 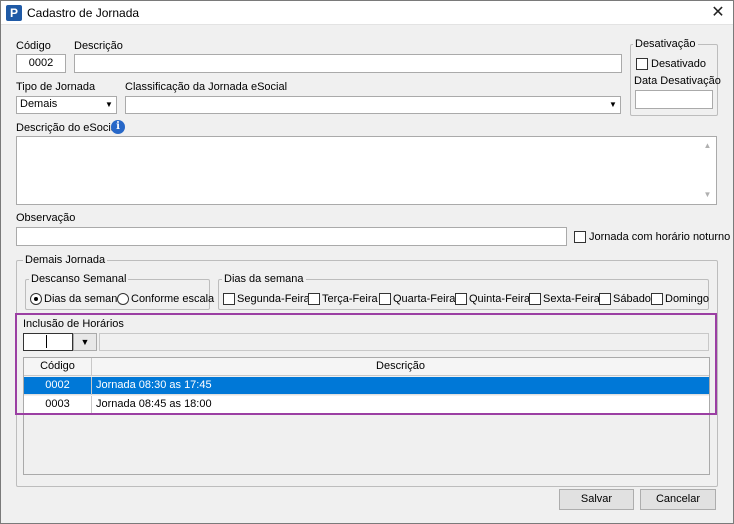 I want to click on checkbox-terca, so click(x=314, y=299).